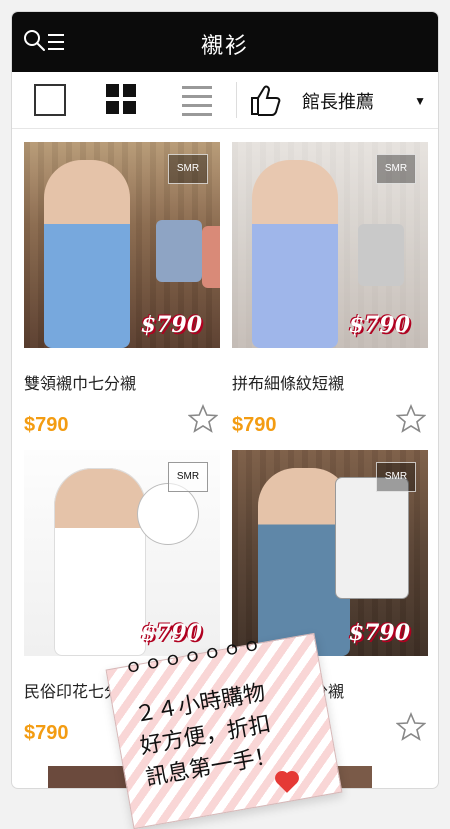  I want to click on dropdown-caret-icon: ▼, so click(420, 101).